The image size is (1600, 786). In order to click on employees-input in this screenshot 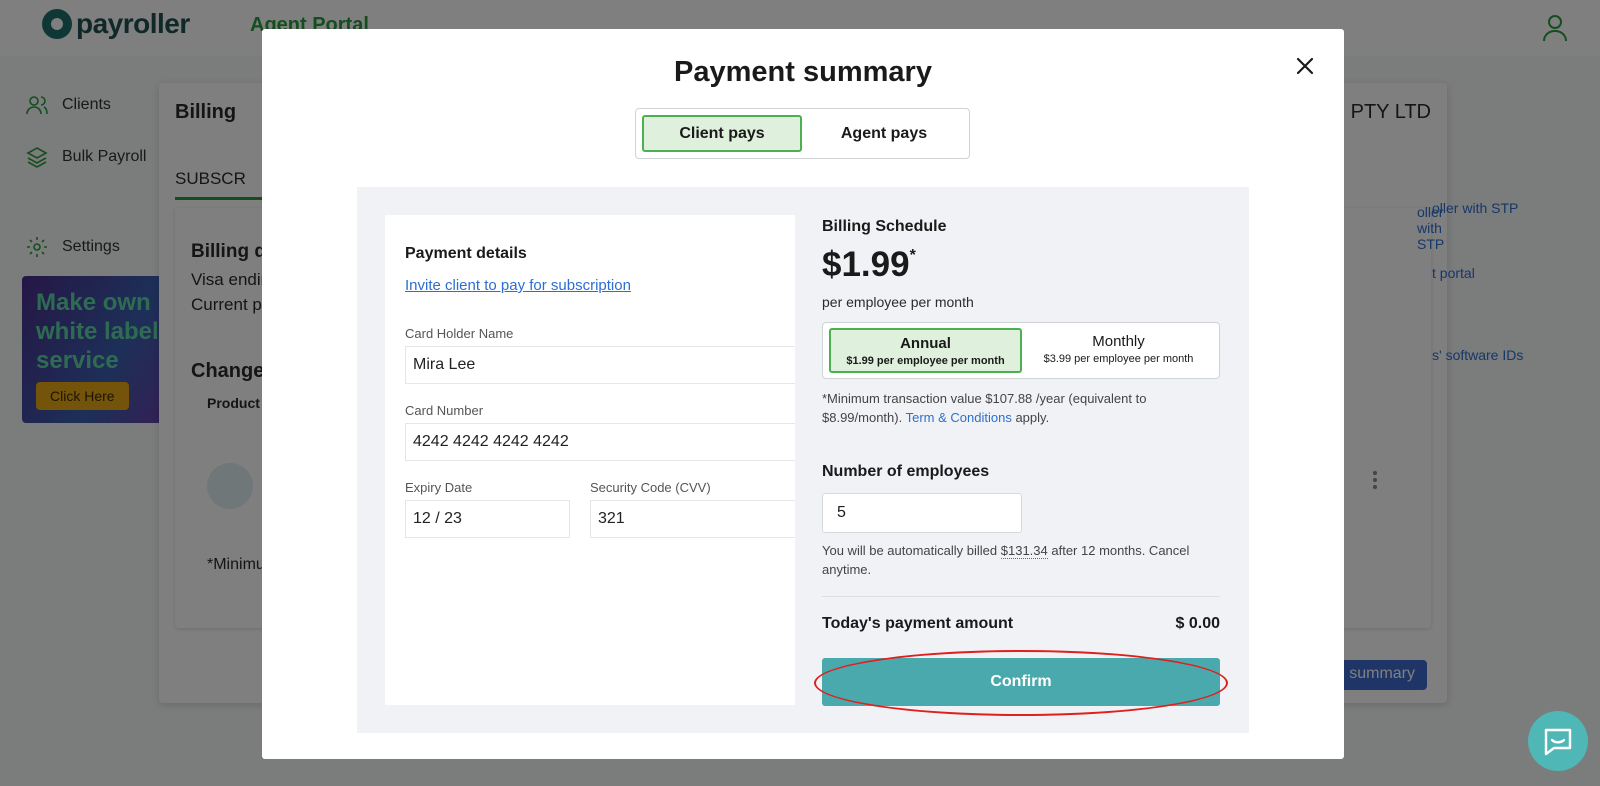, I will do `click(922, 513)`.